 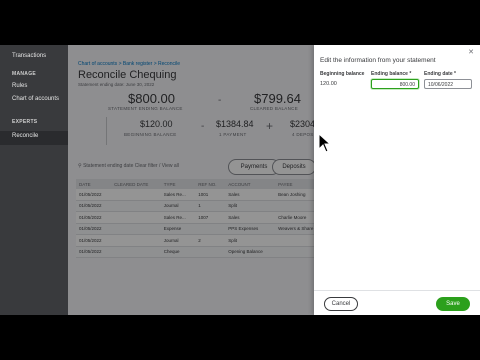 What do you see at coordinates (395, 84) in the screenshot?
I see `ending-balance-field: 800.00` at bounding box center [395, 84].